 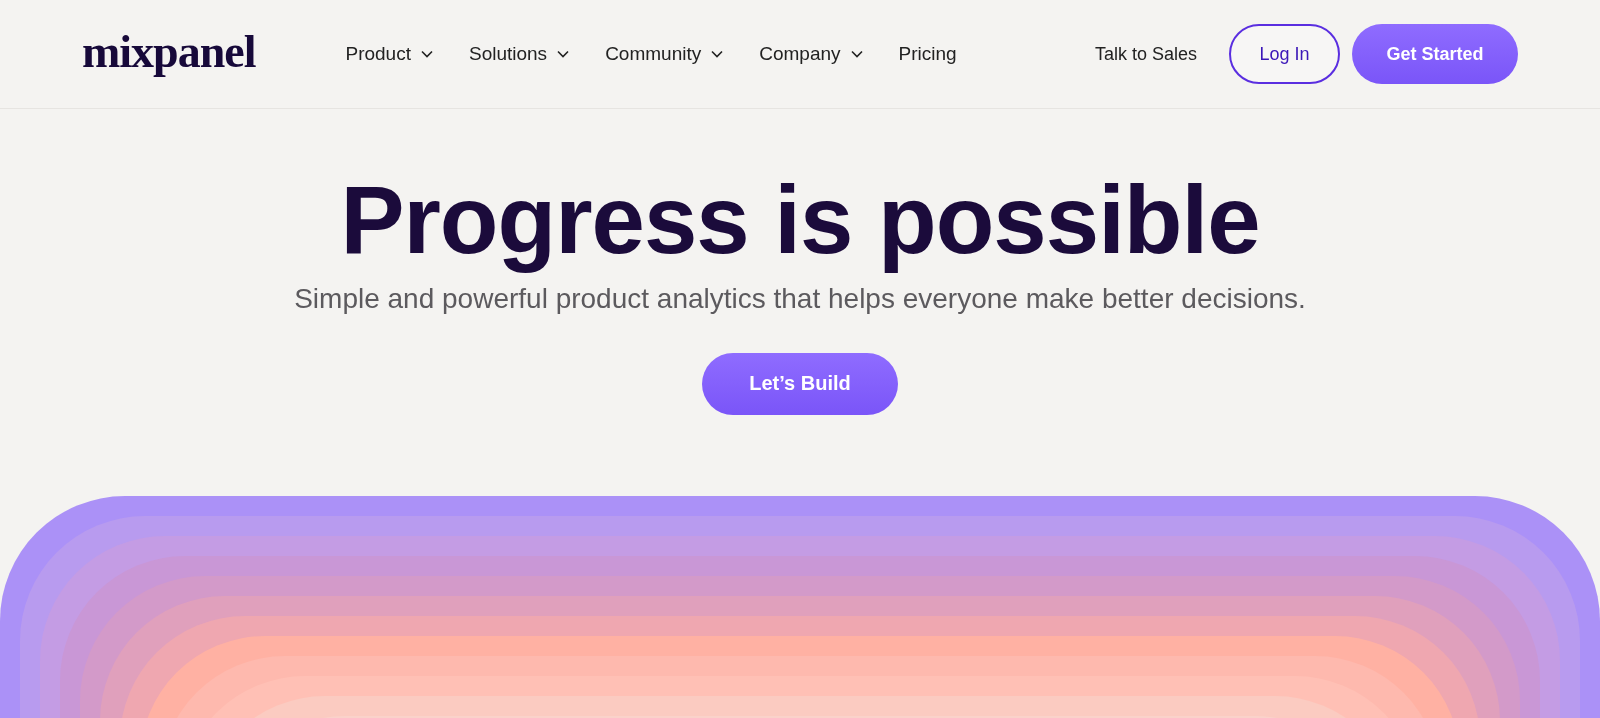 I want to click on nav-menu-item: Product, so click(x=389, y=54).